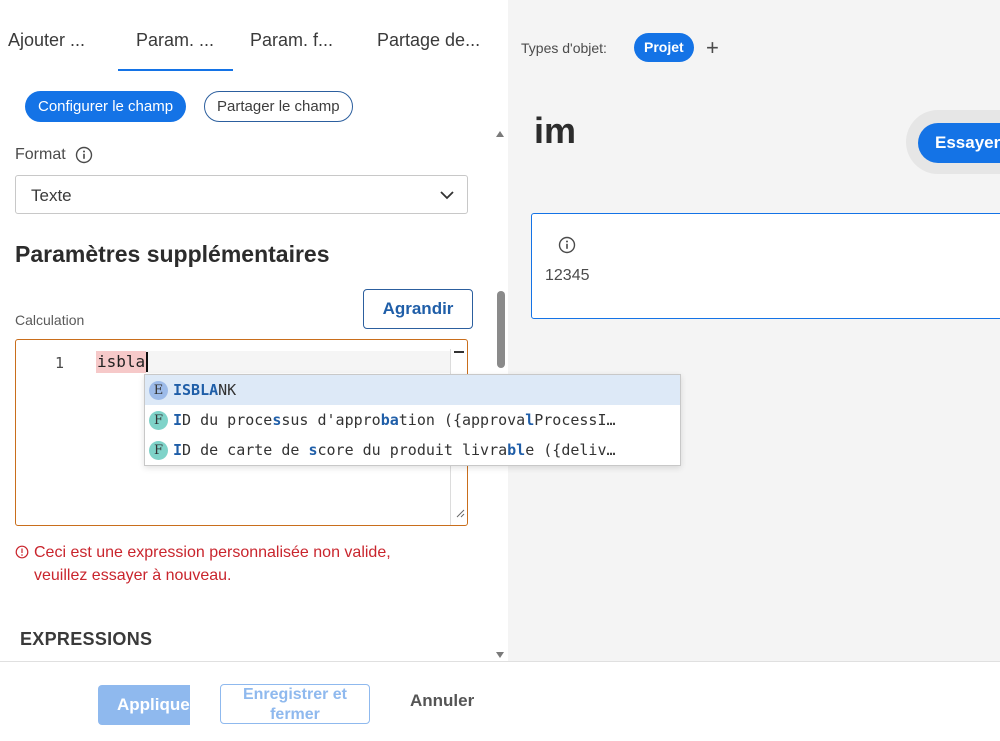 The image size is (1000, 741). I want to click on preview-field-card: 12345, so click(765, 266).